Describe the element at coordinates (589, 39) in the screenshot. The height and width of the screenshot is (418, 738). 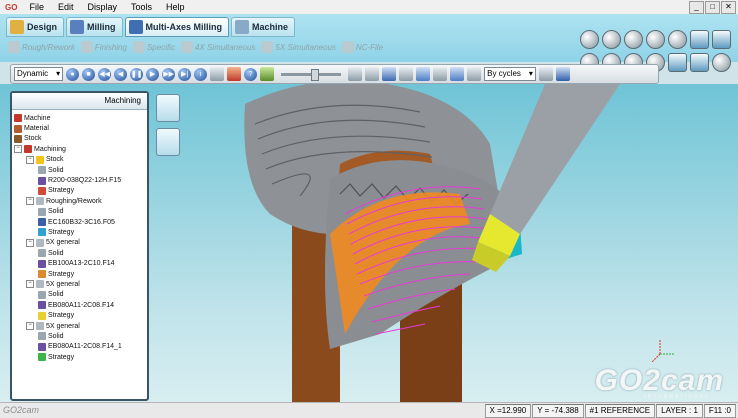
I see `pointer-icon` at that location.